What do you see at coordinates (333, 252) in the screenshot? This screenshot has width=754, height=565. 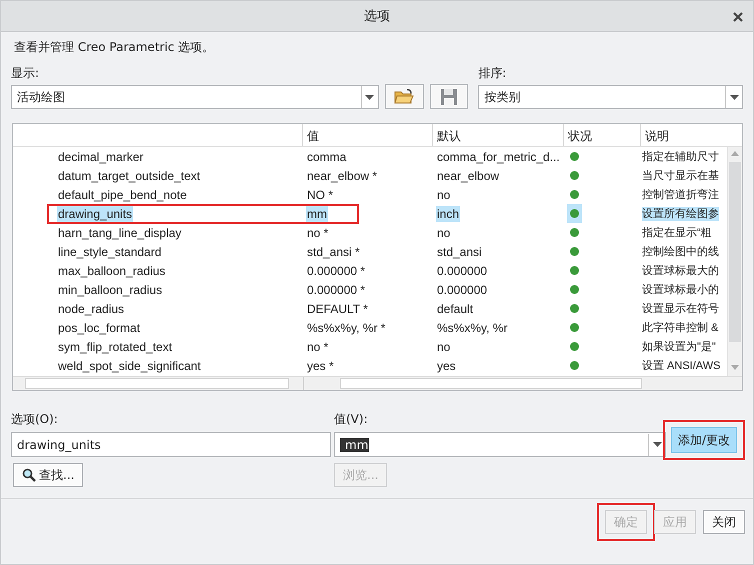 I see `table-cell: std_ansi *` at bounding box center [333, 252].